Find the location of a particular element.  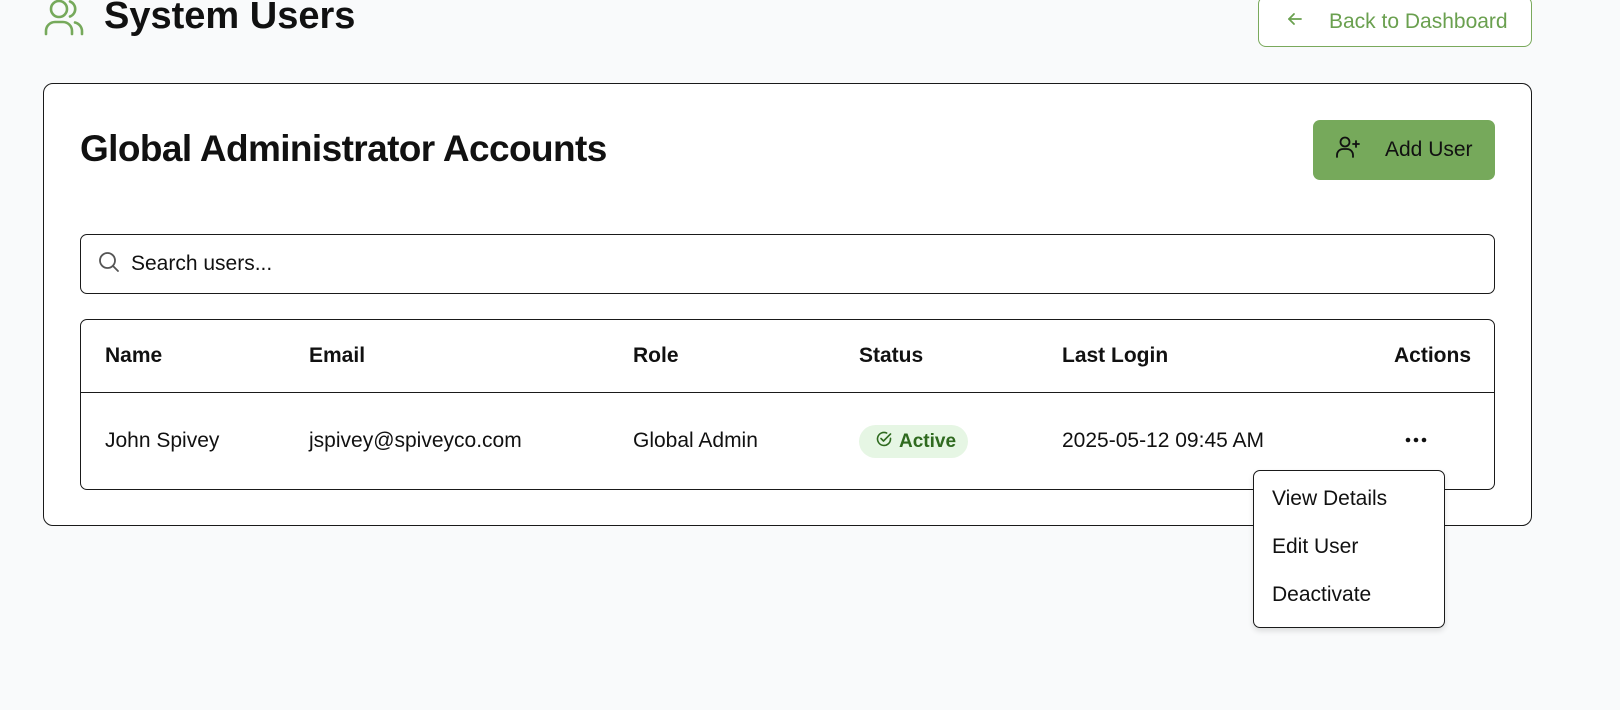

search-input is located at coordinates (781, 264).